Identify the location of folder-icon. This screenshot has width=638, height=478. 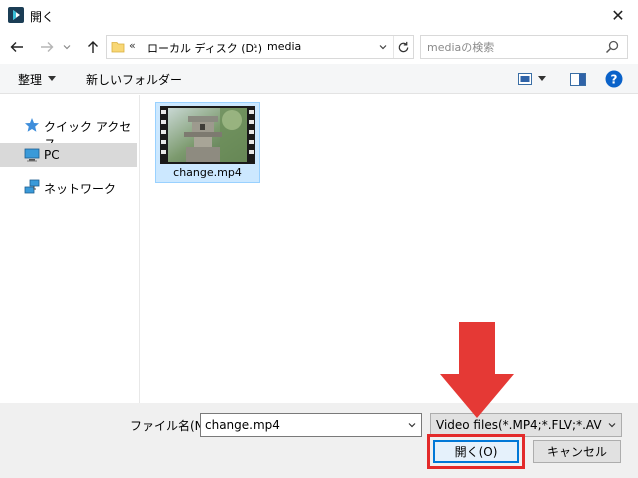
(118, 47).